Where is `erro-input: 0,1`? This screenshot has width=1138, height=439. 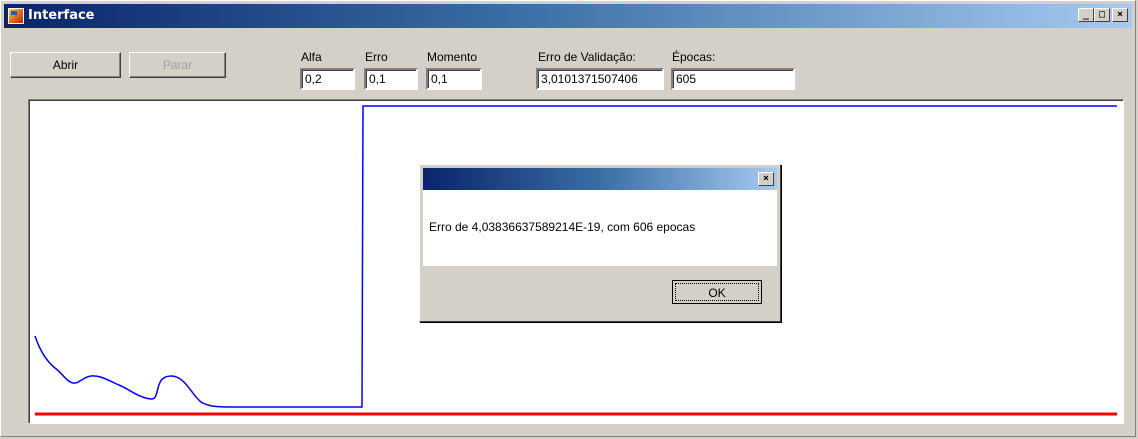 erro-input: 0,1 is located at coordinates (391, 79).